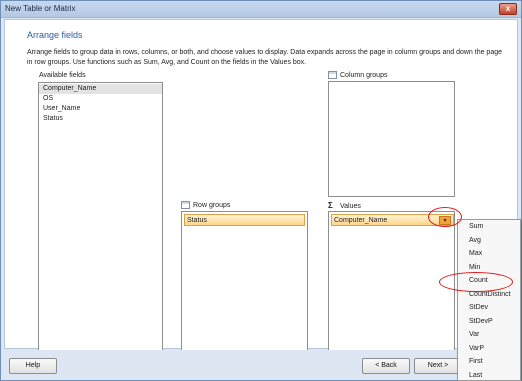  What do you see at coordinates (489, 254) in the screenshot?
I see `menu-item-max: Max` at bounding box center [489, 254].